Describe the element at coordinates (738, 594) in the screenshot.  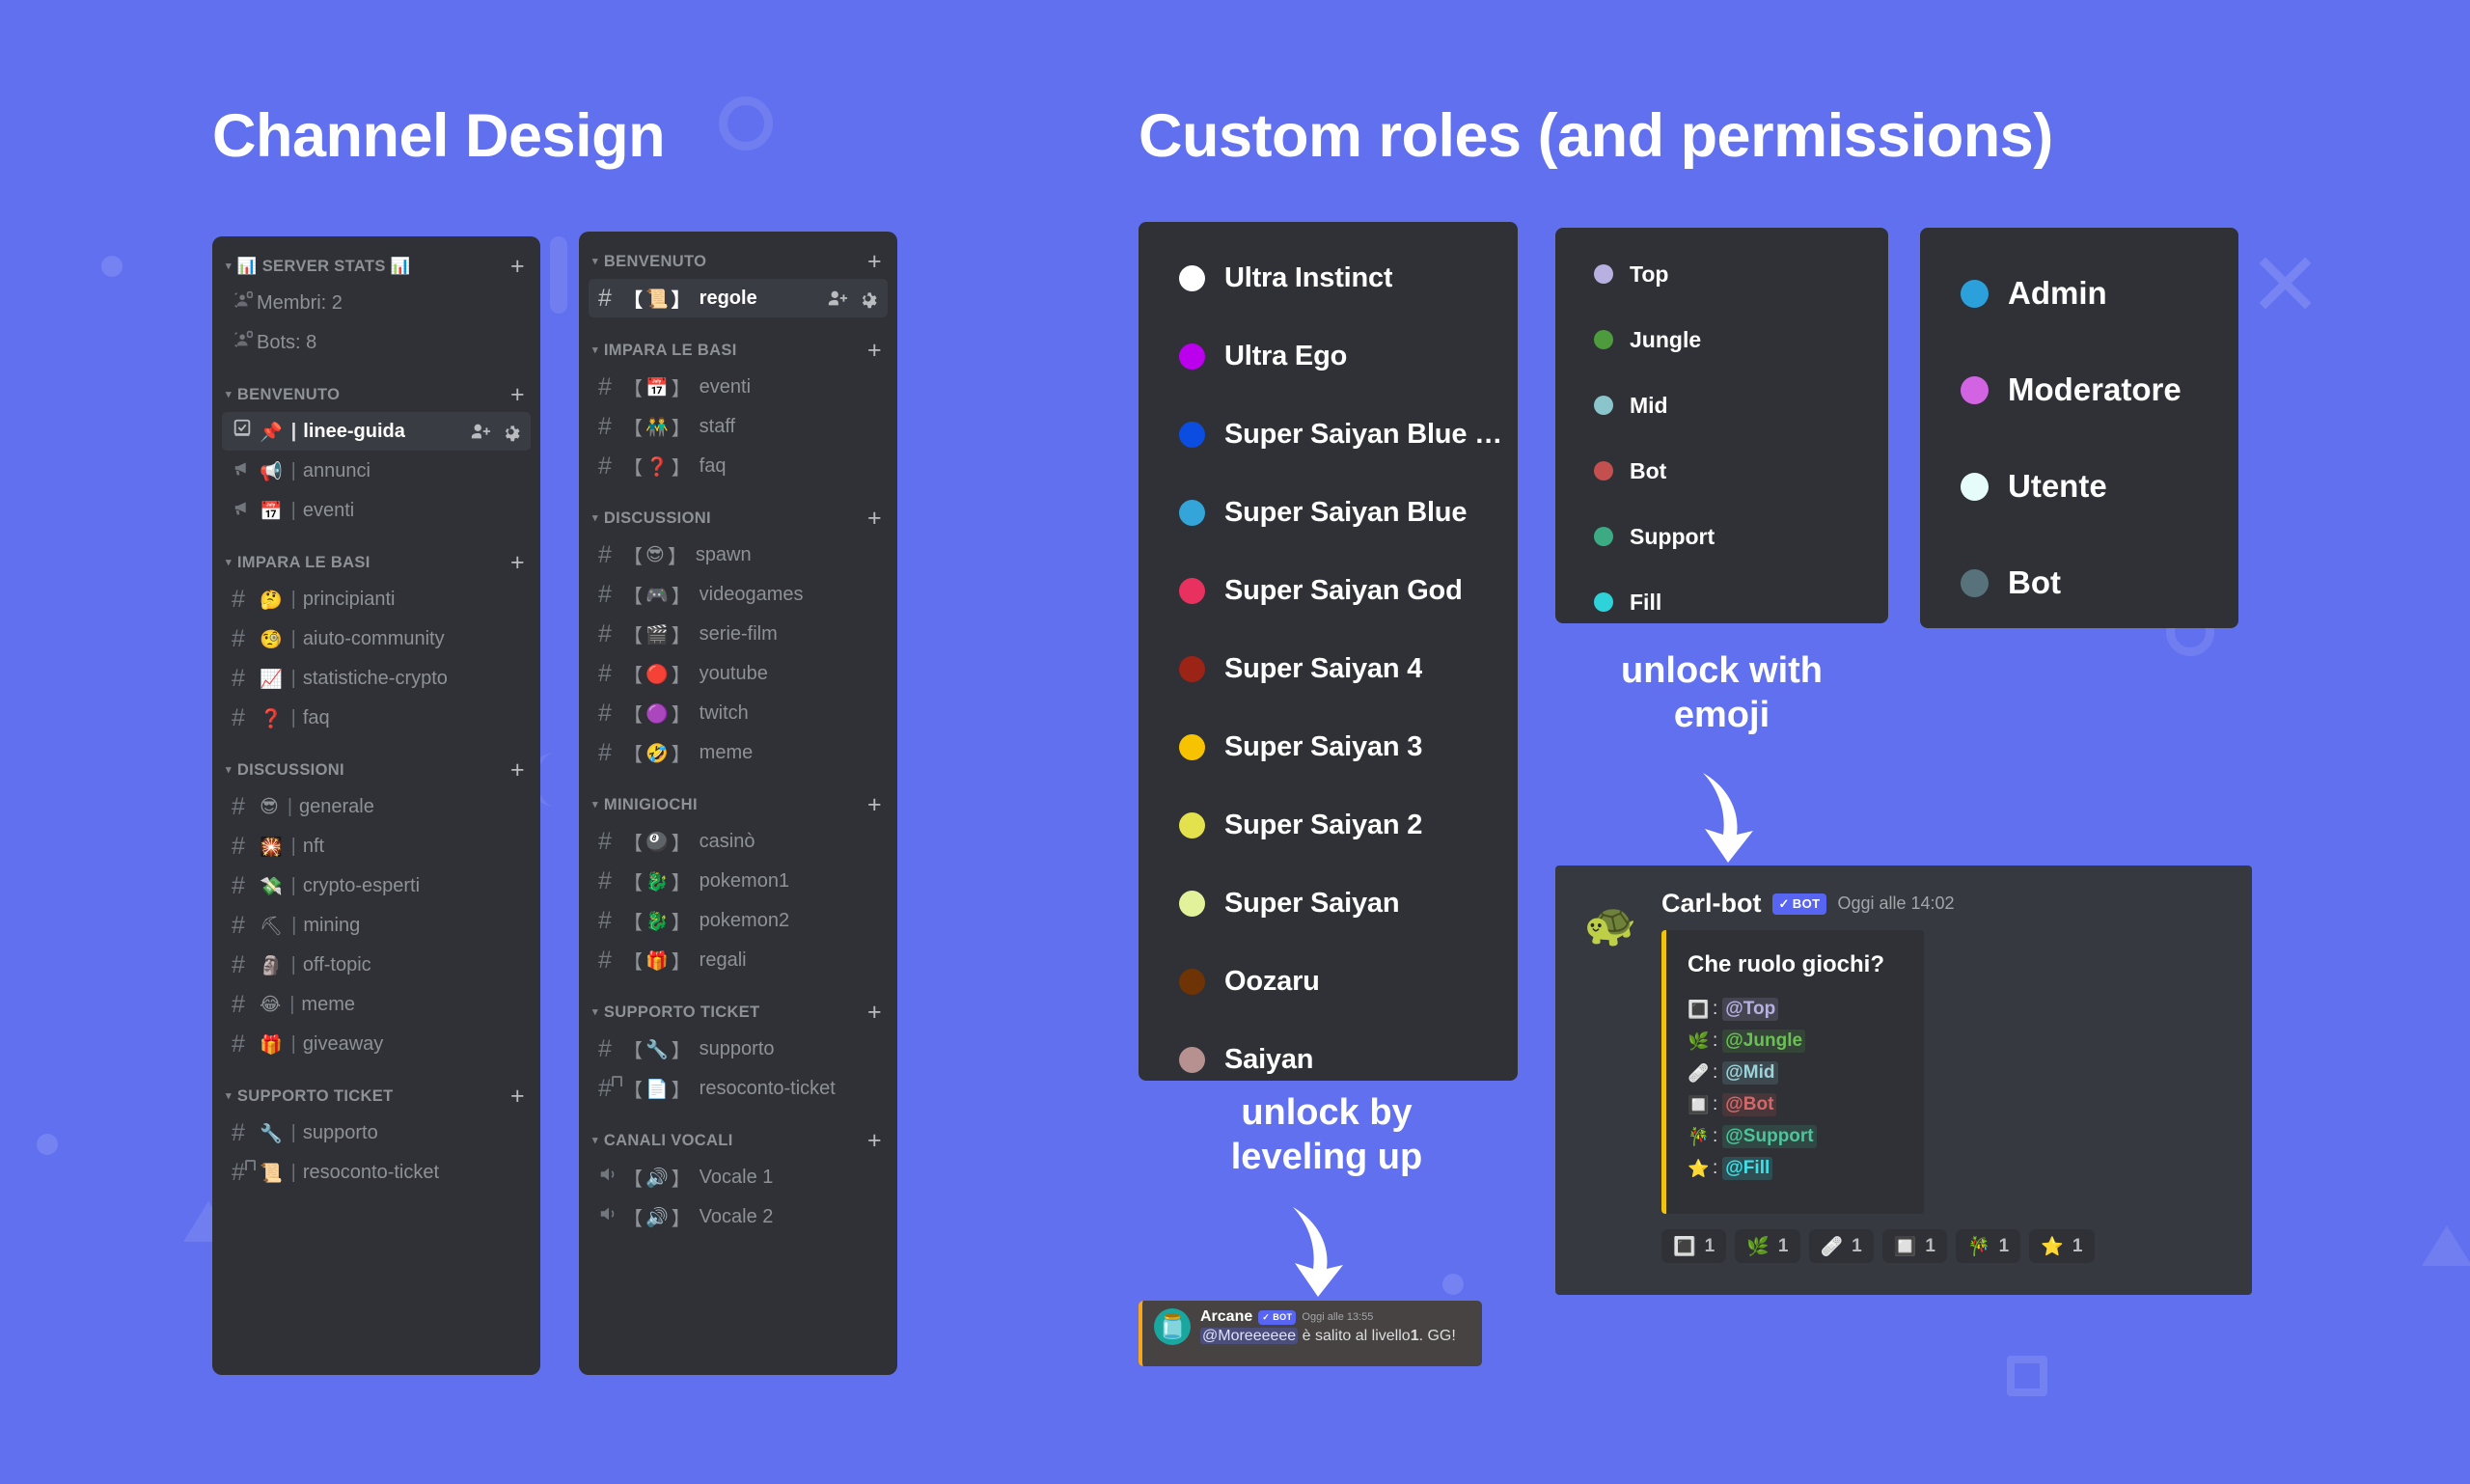
I see `channel-item: # 【🎮】 videogames` at that location.